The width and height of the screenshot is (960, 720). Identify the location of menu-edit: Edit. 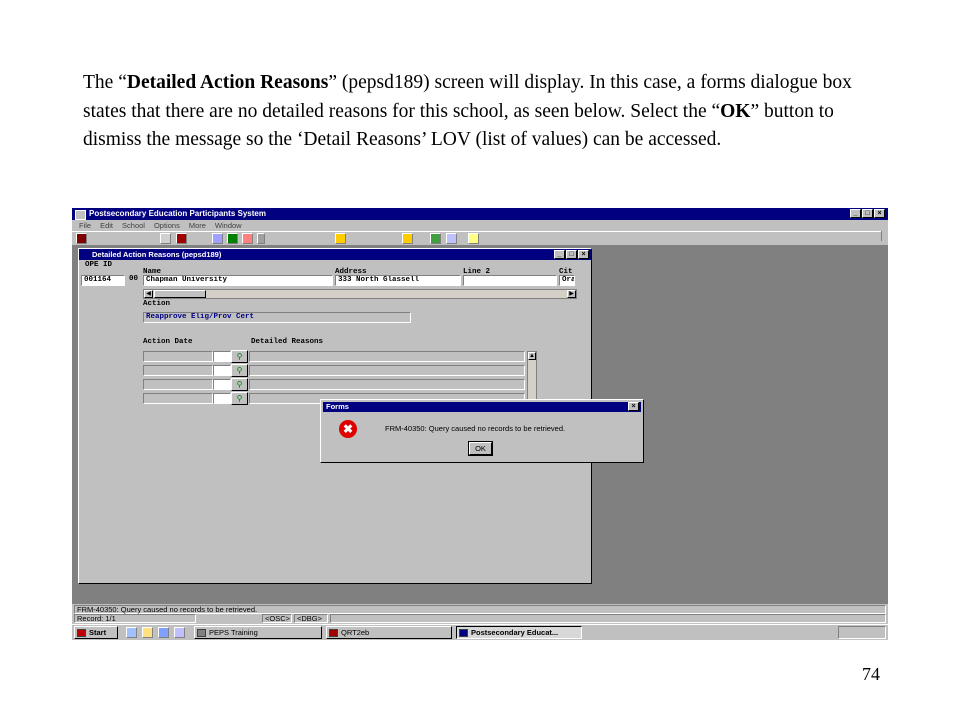
(106, 225).